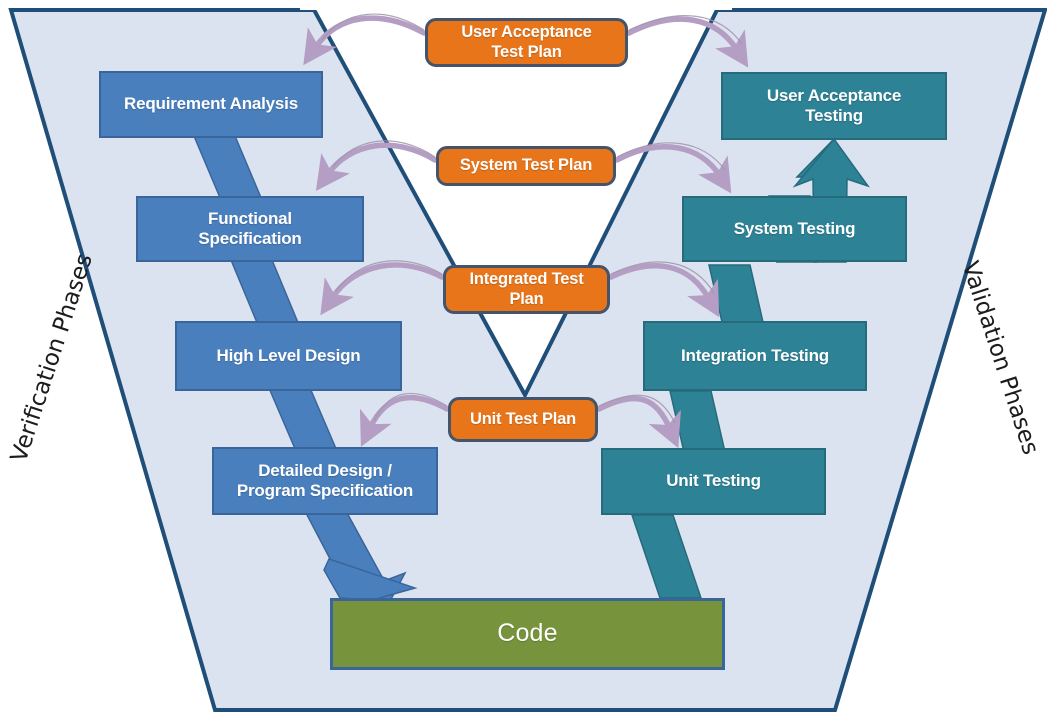 This screenshot has width=1047, height=720. What do you see at coordinates (664, 290) in the screenshot?
I see `plan-arrow-integrated-to-integration` at bounding box center [664, 290].